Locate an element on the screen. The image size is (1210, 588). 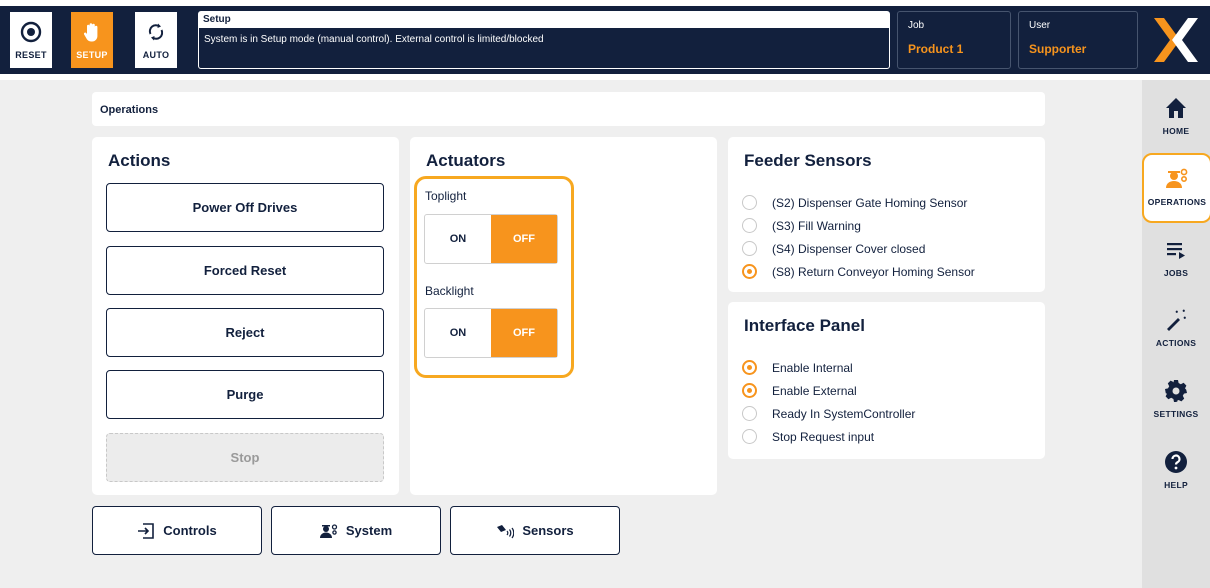
setup-mode-button: SETUP is located at coordinates (92, 40).